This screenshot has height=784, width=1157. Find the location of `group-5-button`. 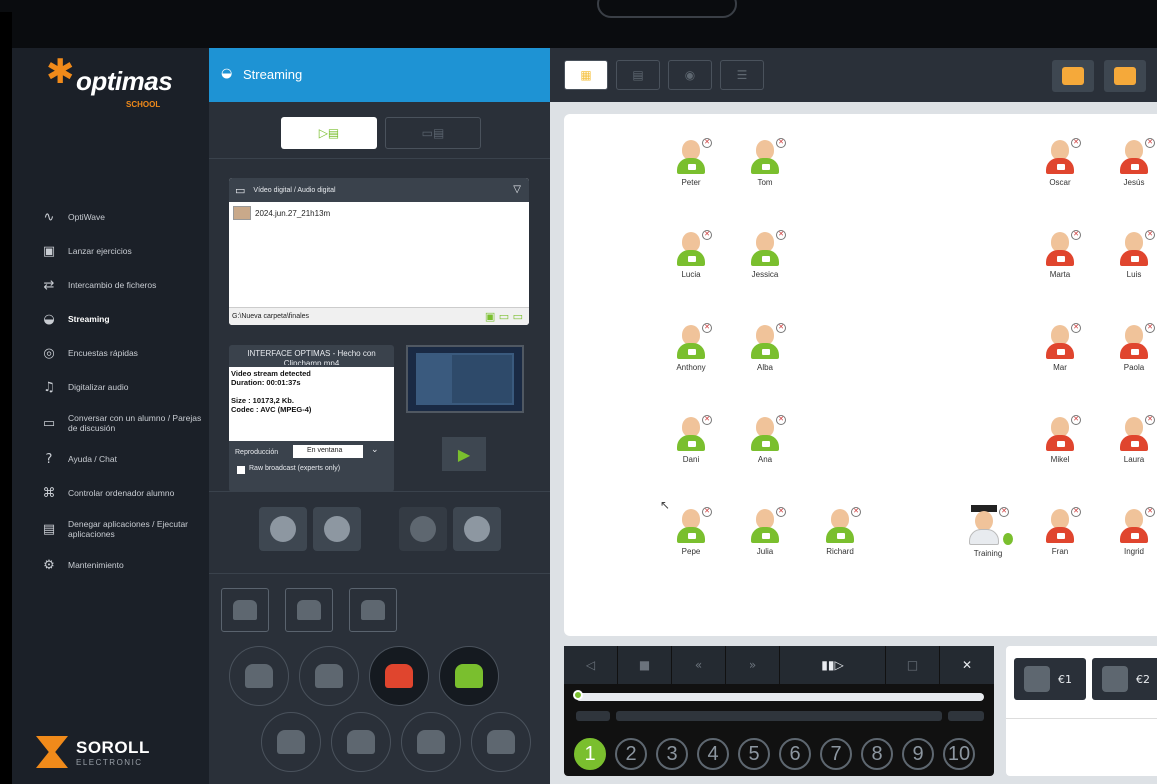

group-5-button is located at coordinates (431, 742).